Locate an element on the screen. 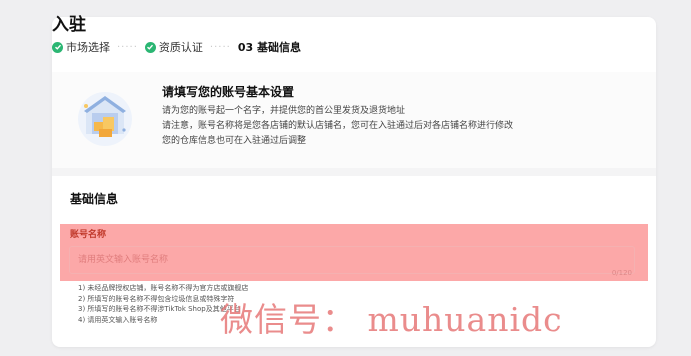 This screenshot has width=691, height=356. step-label: 市场选择 is located at coordinates (88, 47).